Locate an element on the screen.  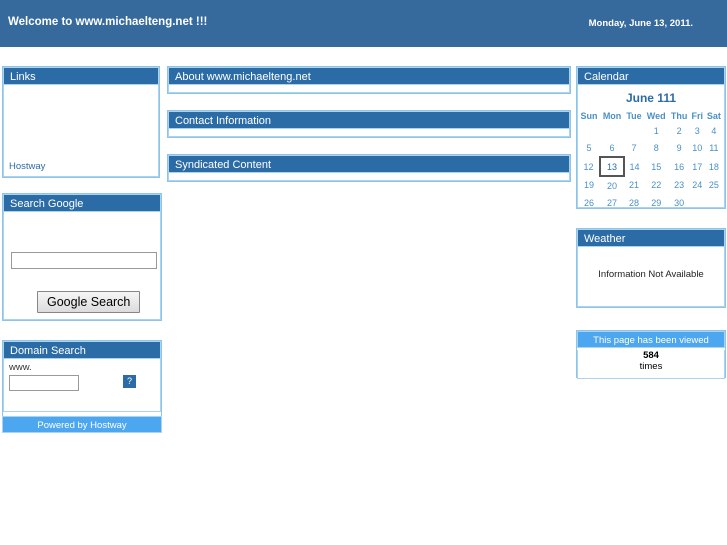
calendar-weekday-tue: Tue is located at coordinates (634, 116).